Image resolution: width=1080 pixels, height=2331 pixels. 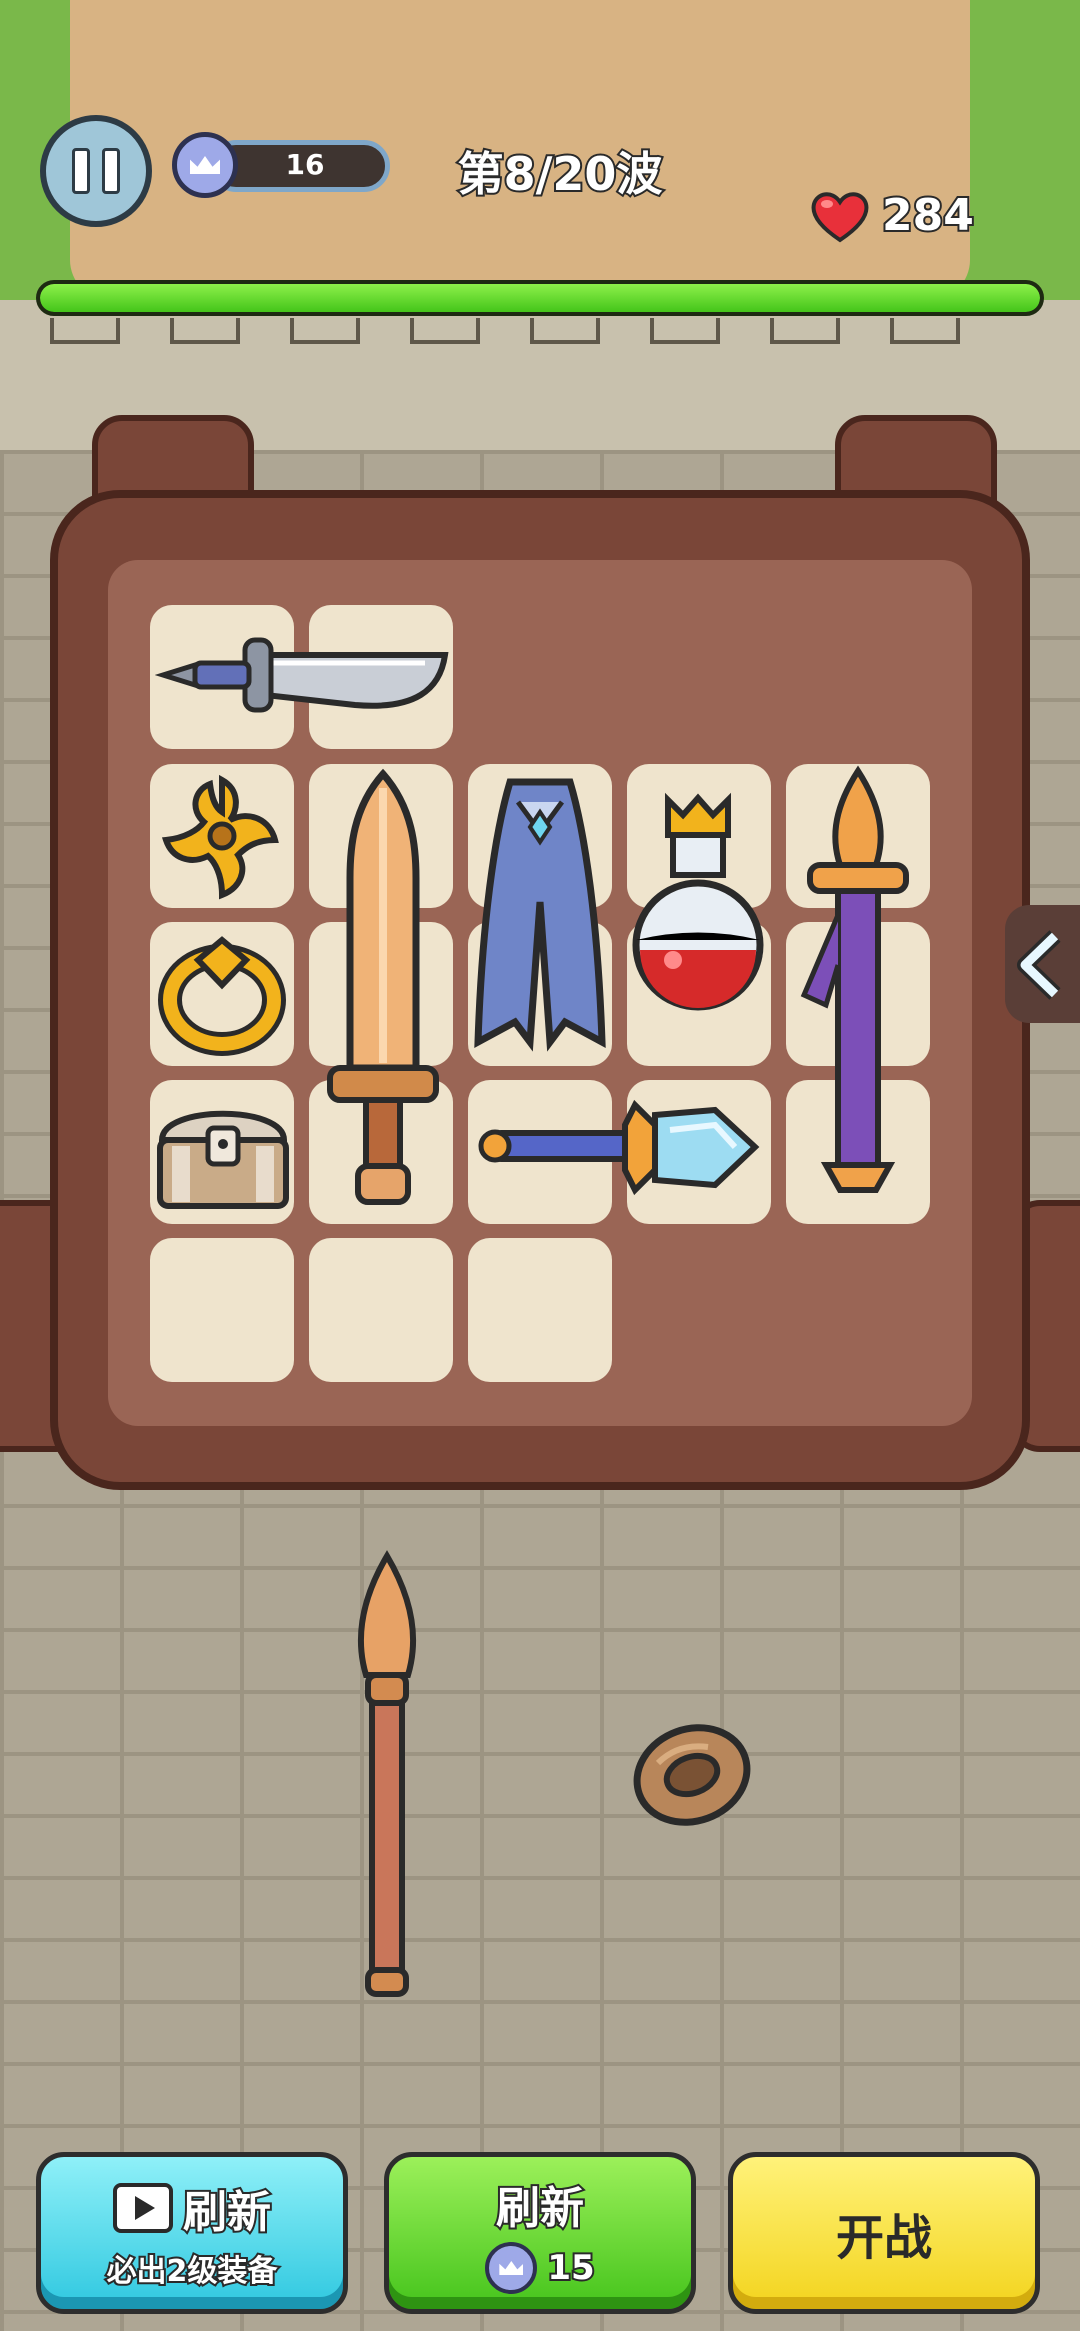 I want to click on wave-counter: 第8/20波, so click(x=560, y=174).